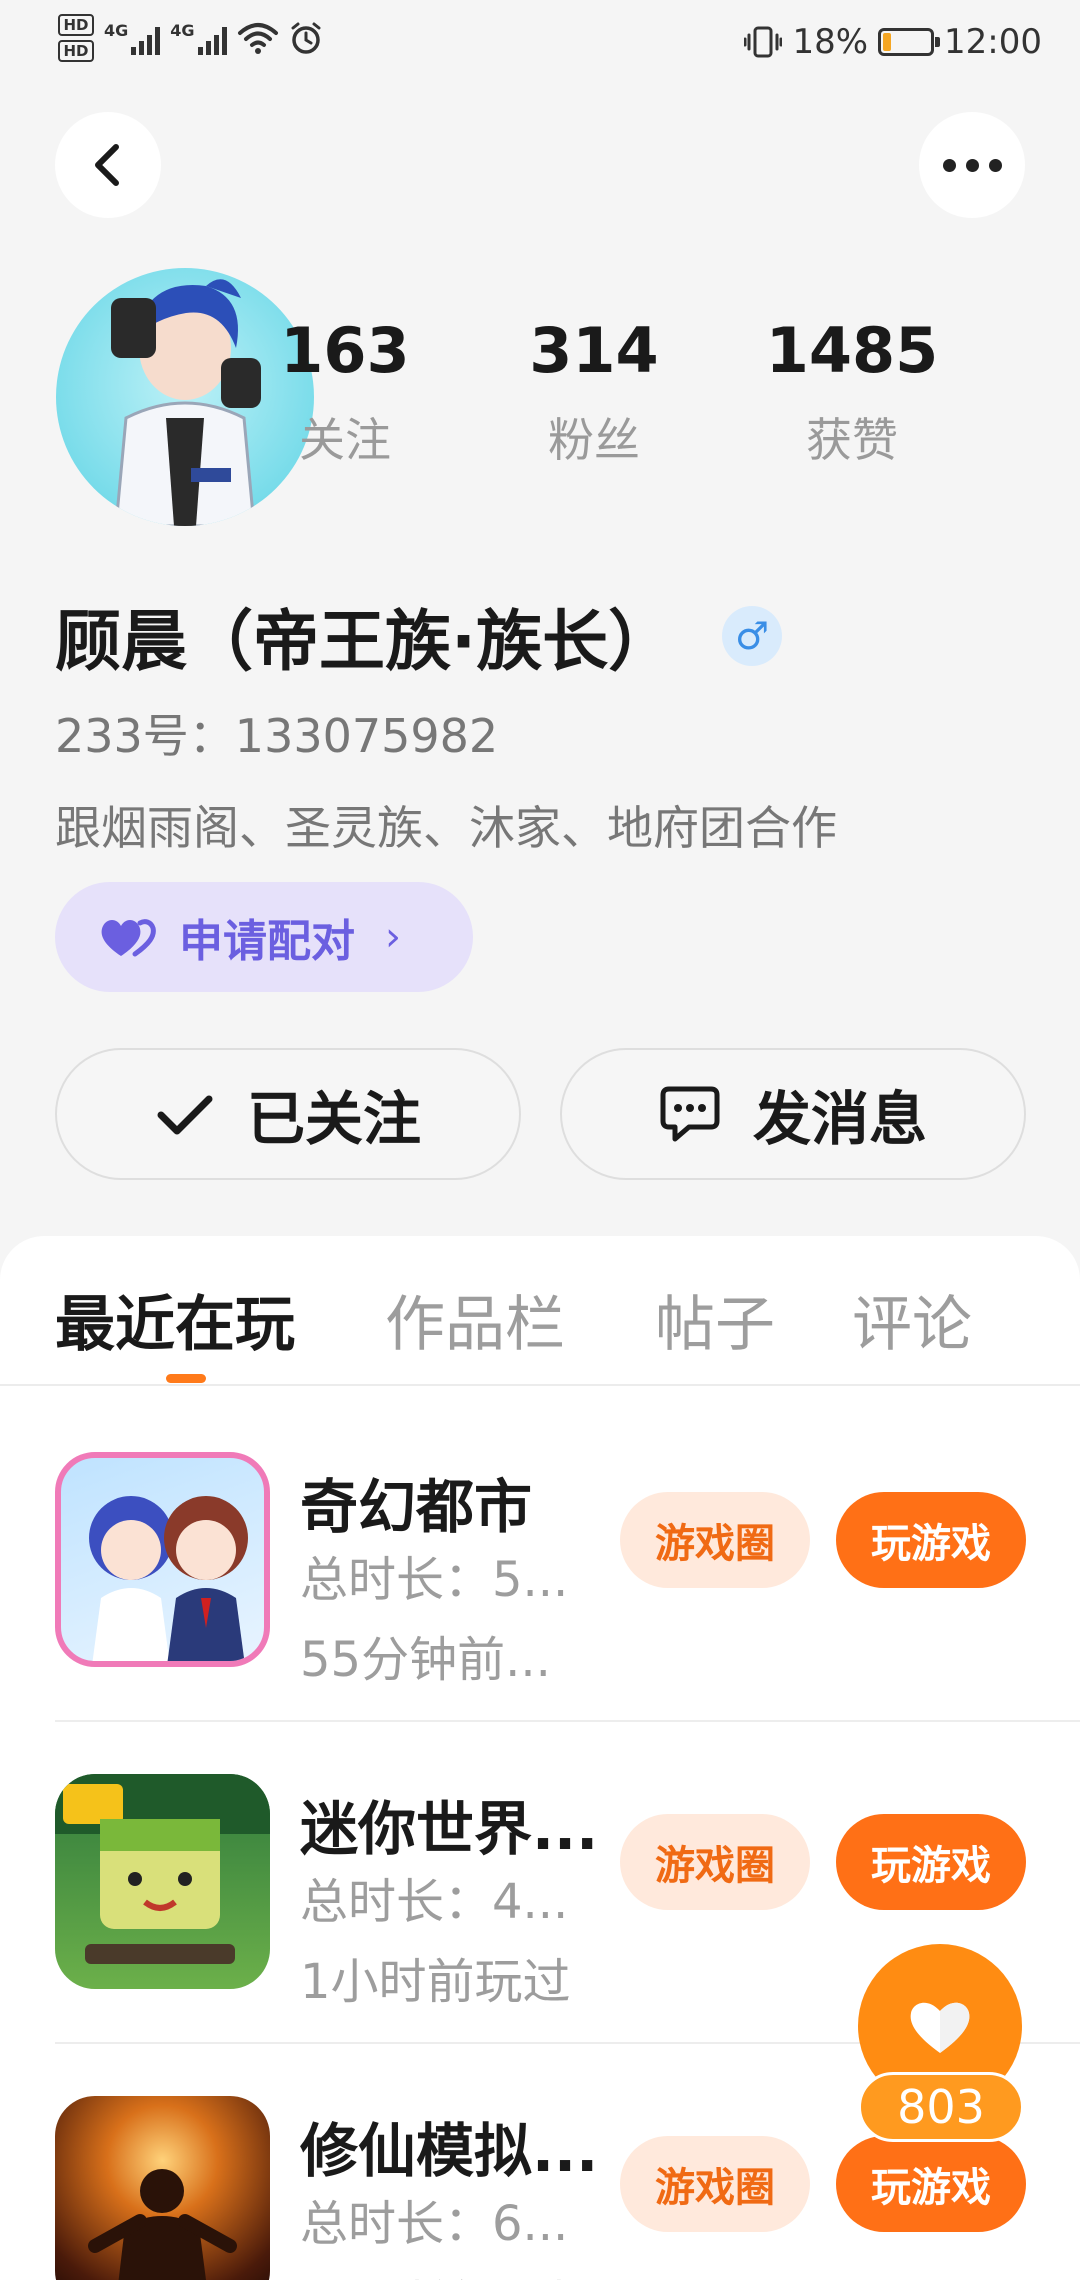  What do you see at coordinates (132, 38) in the screenshot?
I see `signal-sim1-icon: 4G` at bounding box center [132, 38].